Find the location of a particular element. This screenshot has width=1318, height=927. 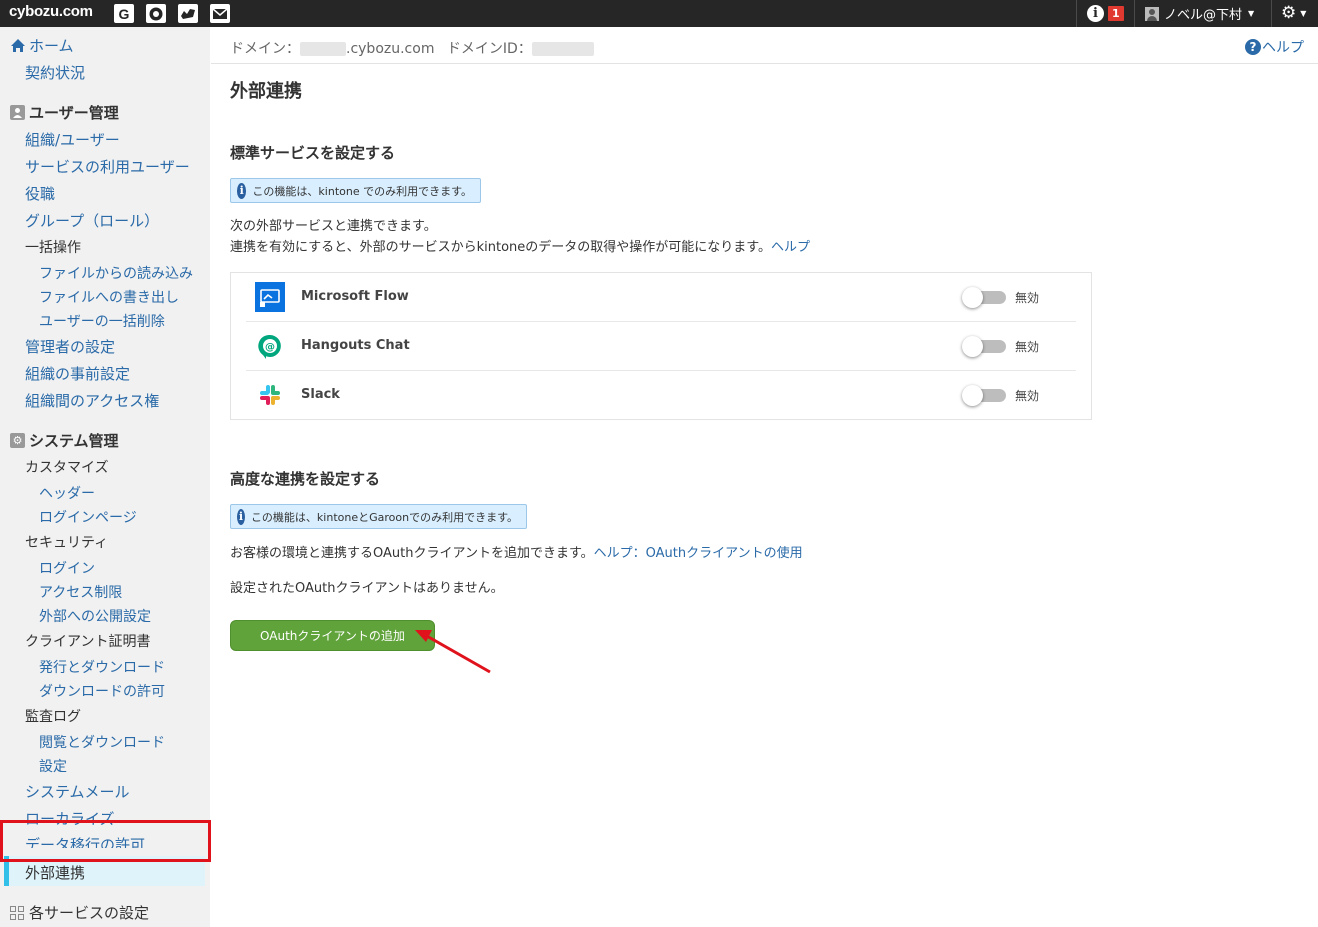

sidebar-item-download-permission: ダウンロードの許可 is located at coordinates (102, 691).